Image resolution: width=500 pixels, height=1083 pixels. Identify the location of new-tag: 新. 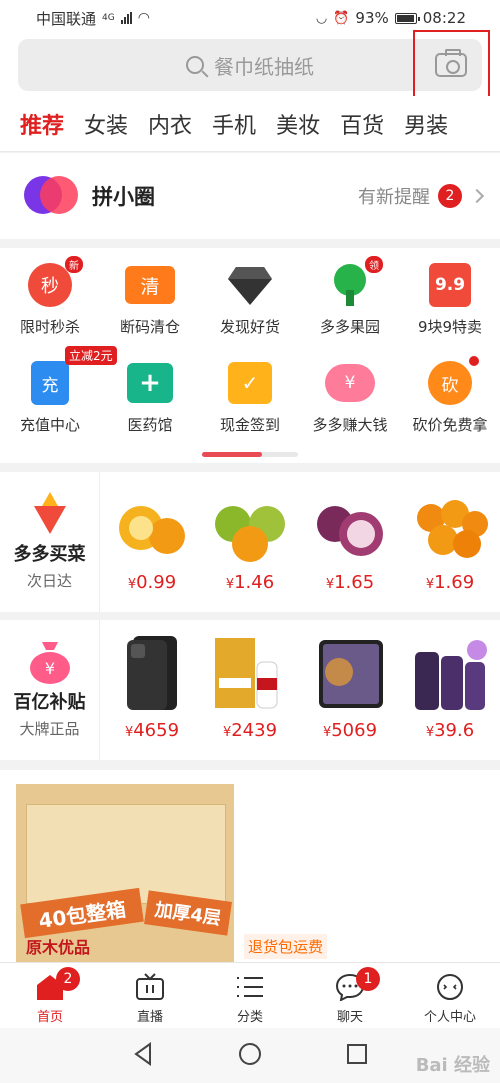
(74, 264).